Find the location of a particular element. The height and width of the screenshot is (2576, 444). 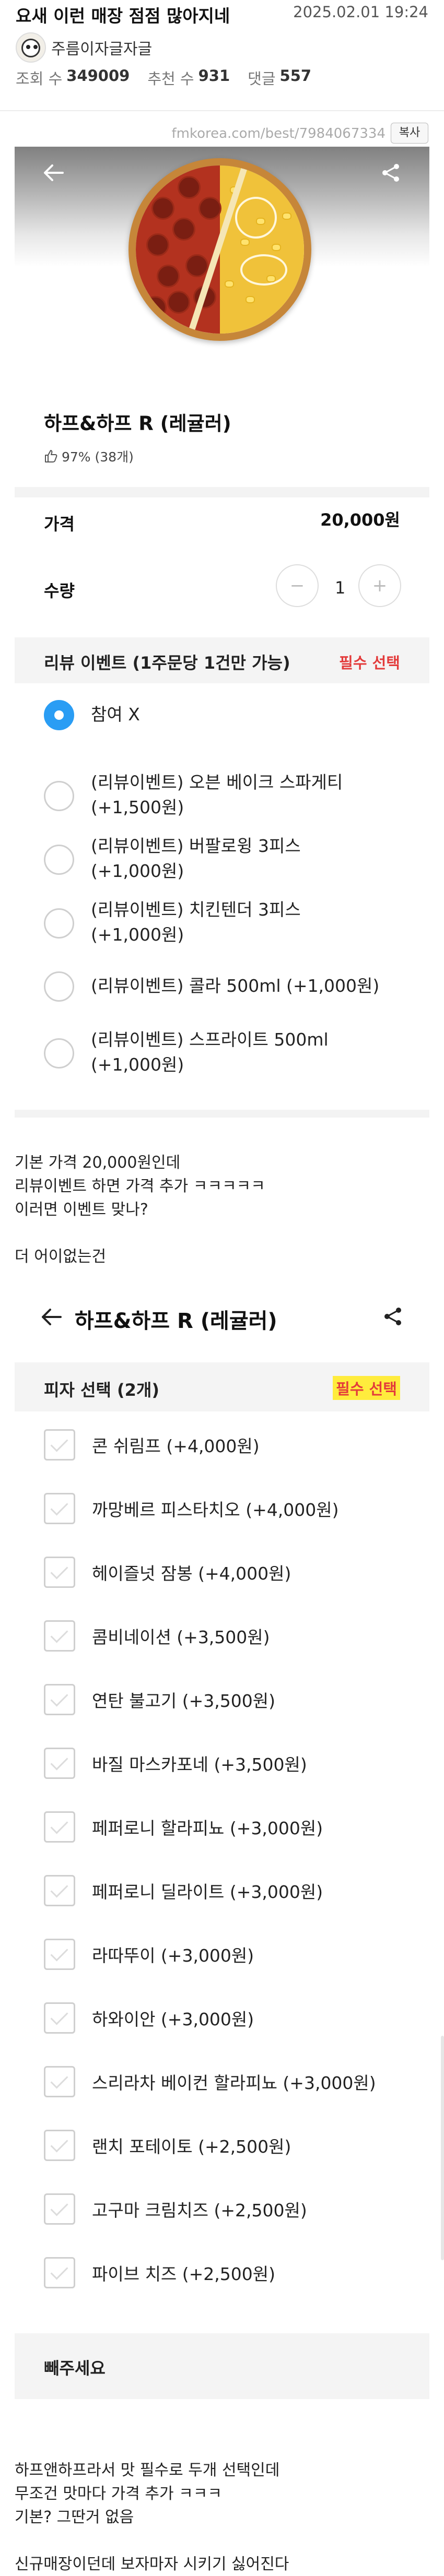

pizza-option: 스리라차 베이컨 할라피뇨 (+3,000원) is located at coordinates (210, 2081).